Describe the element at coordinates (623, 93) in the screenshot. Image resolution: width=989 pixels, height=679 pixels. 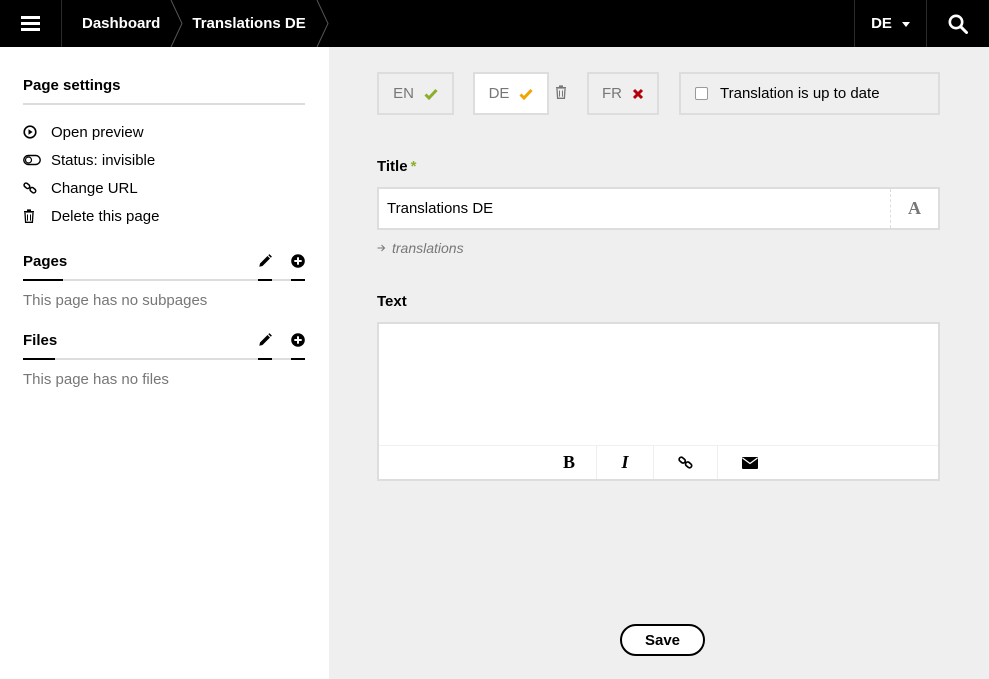
I see `language-tab-fr: FR` at that location.